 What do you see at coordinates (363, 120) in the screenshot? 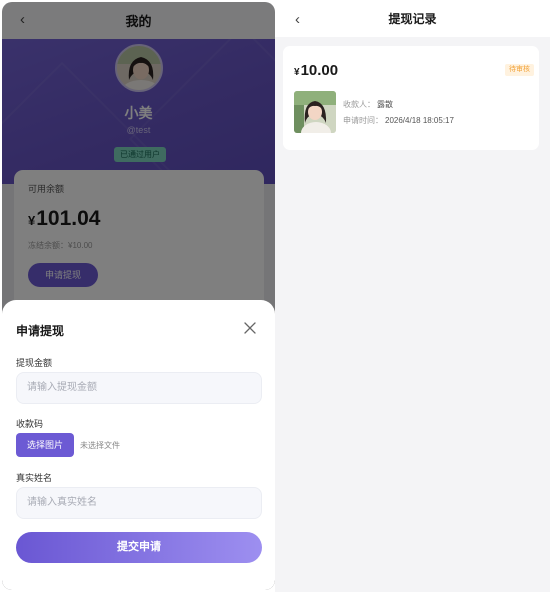
I see `apply-time-label: 申请时间：` at bounding box center [363, 120].